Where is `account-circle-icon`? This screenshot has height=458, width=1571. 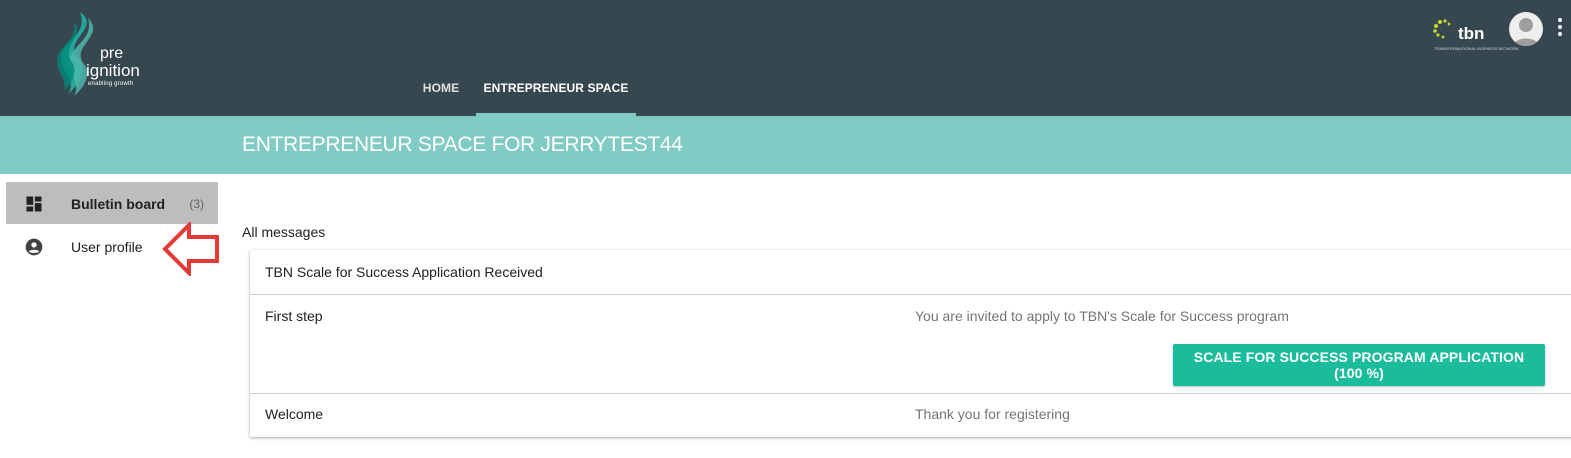 account-circle-icon is located at coordinates (34, 247).